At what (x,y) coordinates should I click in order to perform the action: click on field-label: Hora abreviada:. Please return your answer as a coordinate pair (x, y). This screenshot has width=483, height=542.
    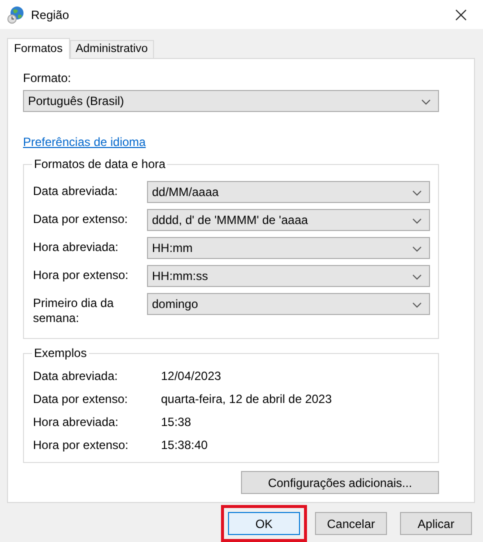
    Looking at the image, I should click on (76, 247).